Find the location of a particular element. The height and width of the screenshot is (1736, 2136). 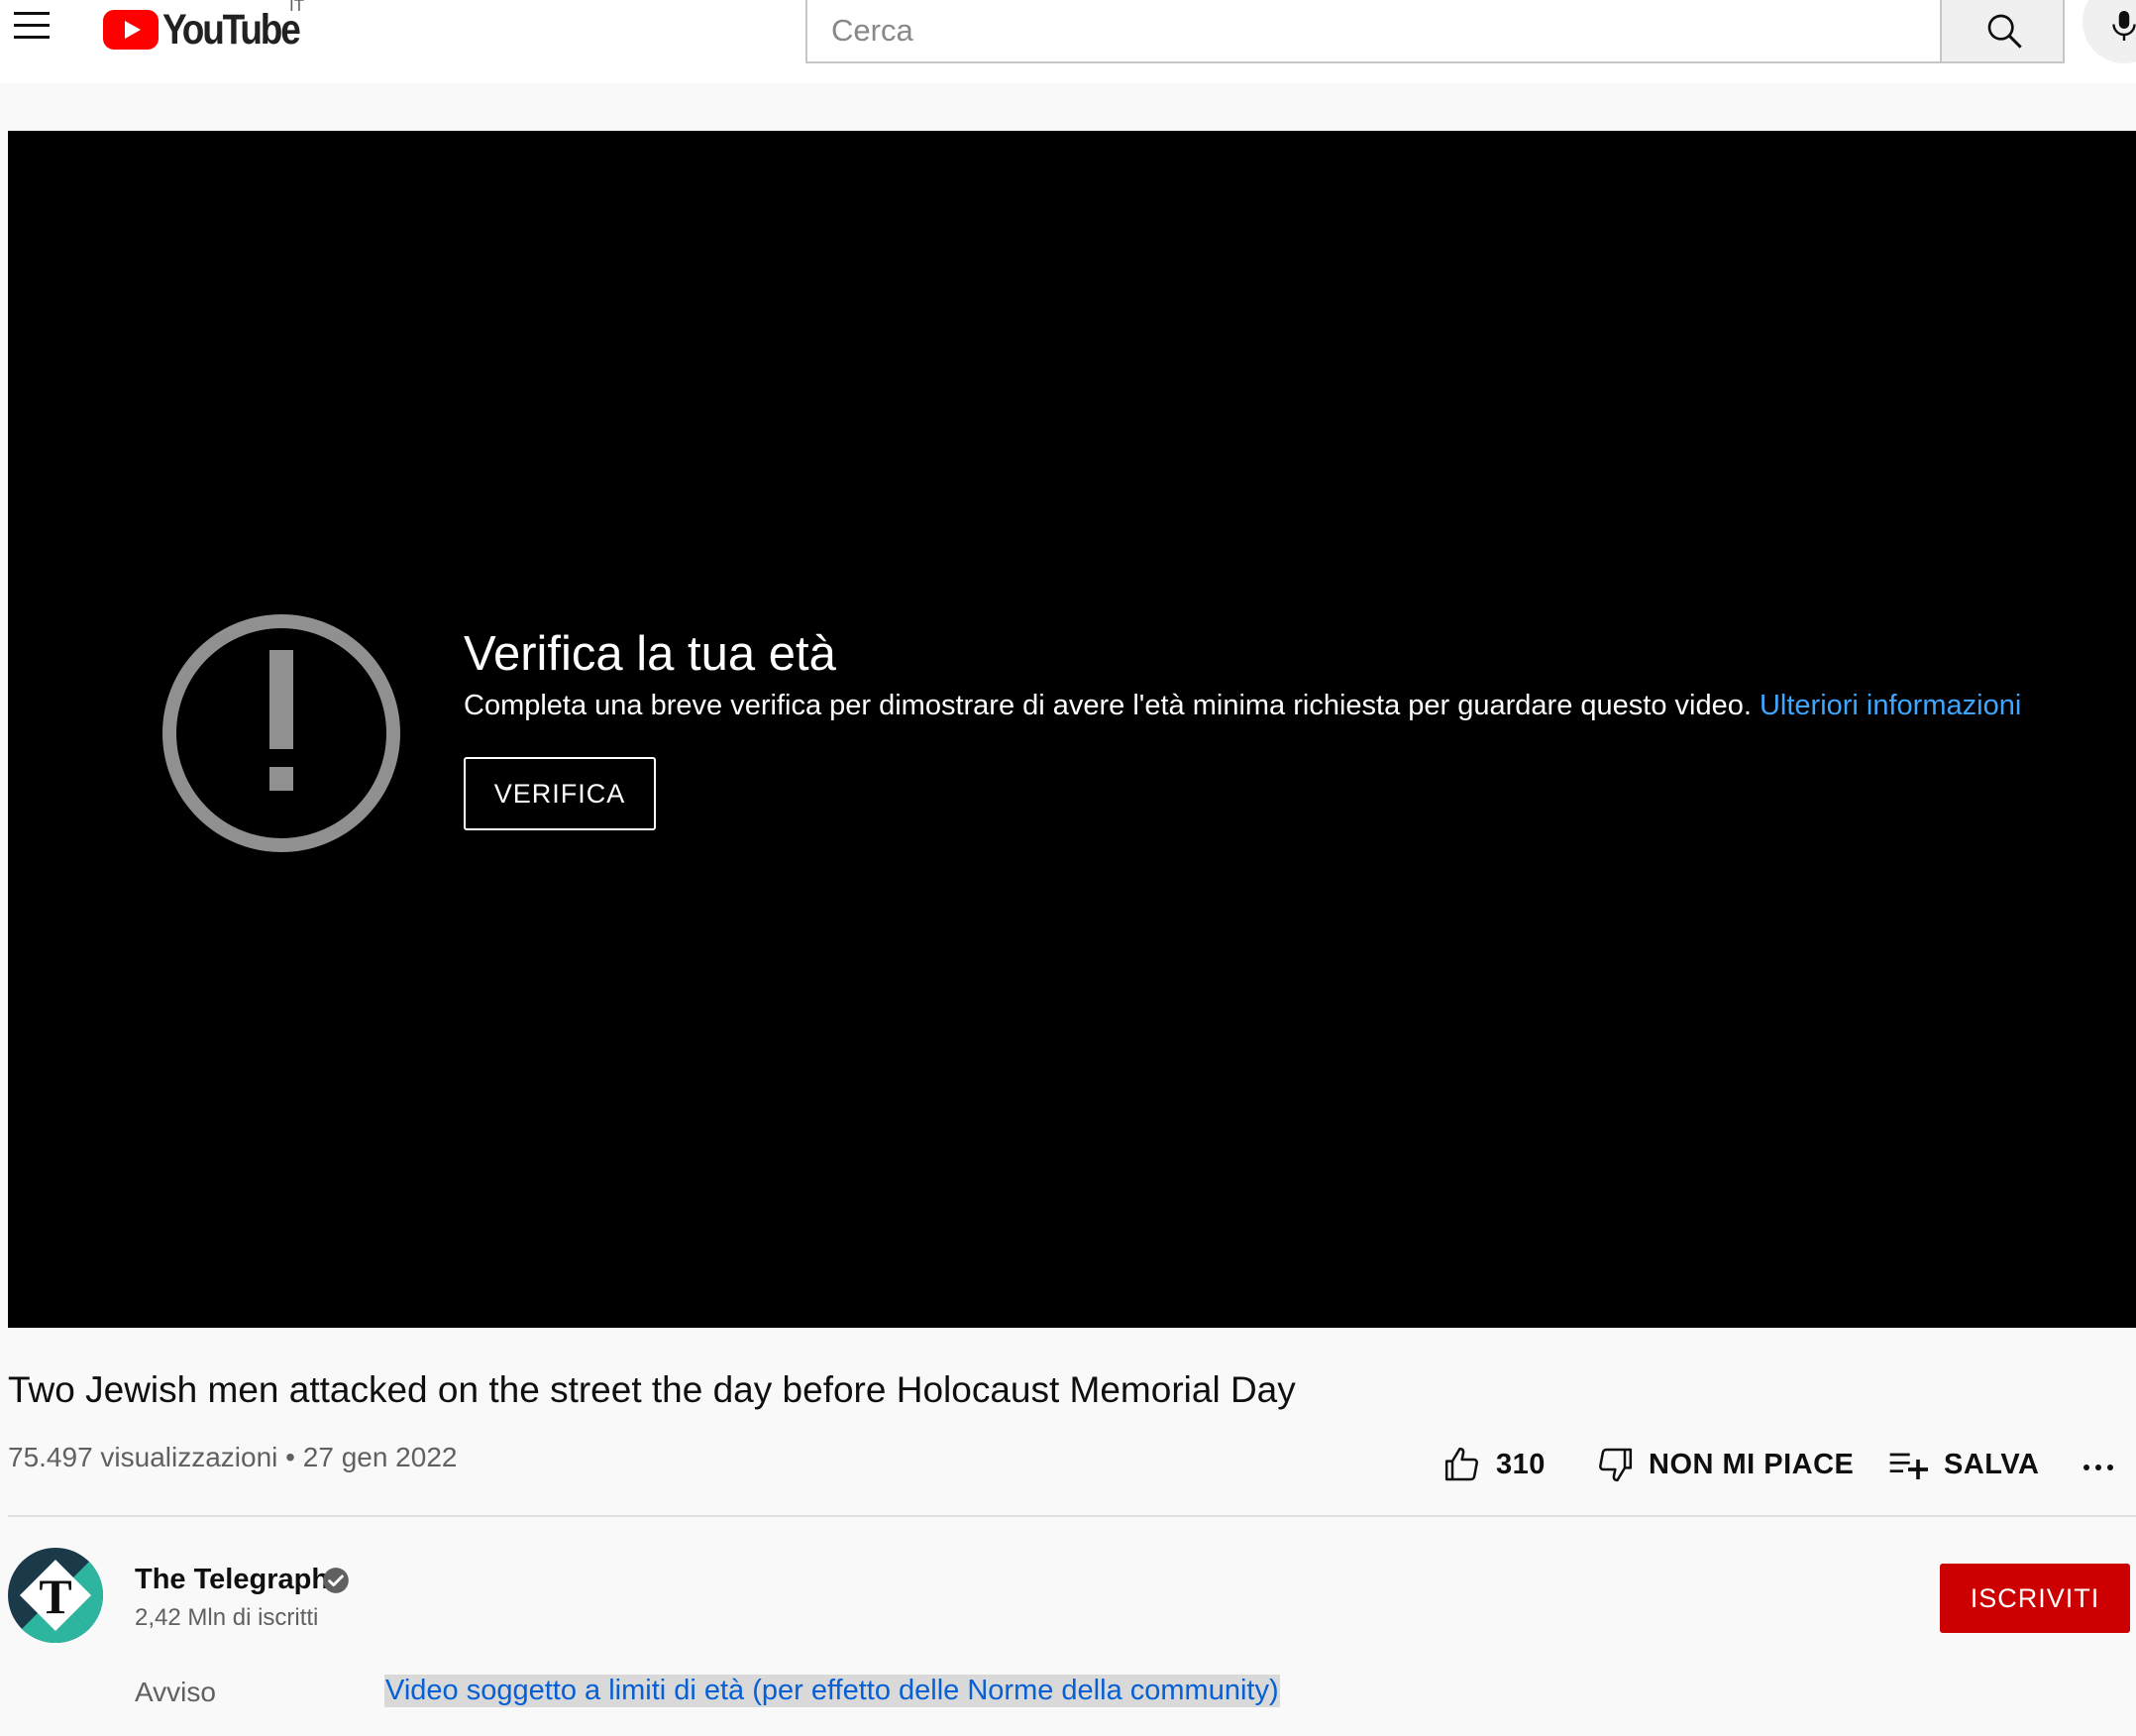

search-box is located at coordinates (1373, 31).